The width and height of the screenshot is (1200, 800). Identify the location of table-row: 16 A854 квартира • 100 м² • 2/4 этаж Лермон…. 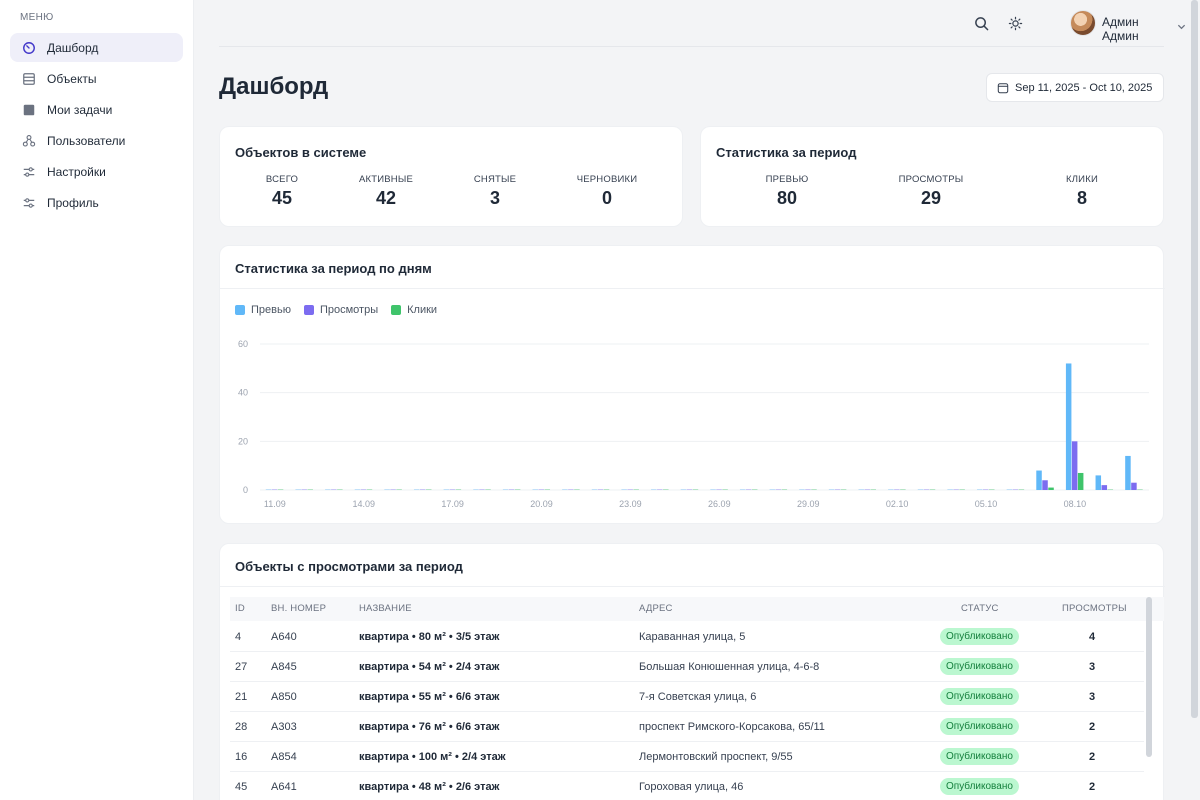
(687, 757).